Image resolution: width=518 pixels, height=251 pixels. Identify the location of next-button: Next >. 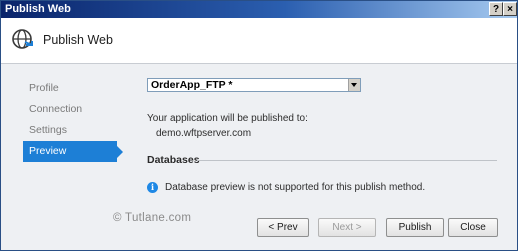
(347, 227).